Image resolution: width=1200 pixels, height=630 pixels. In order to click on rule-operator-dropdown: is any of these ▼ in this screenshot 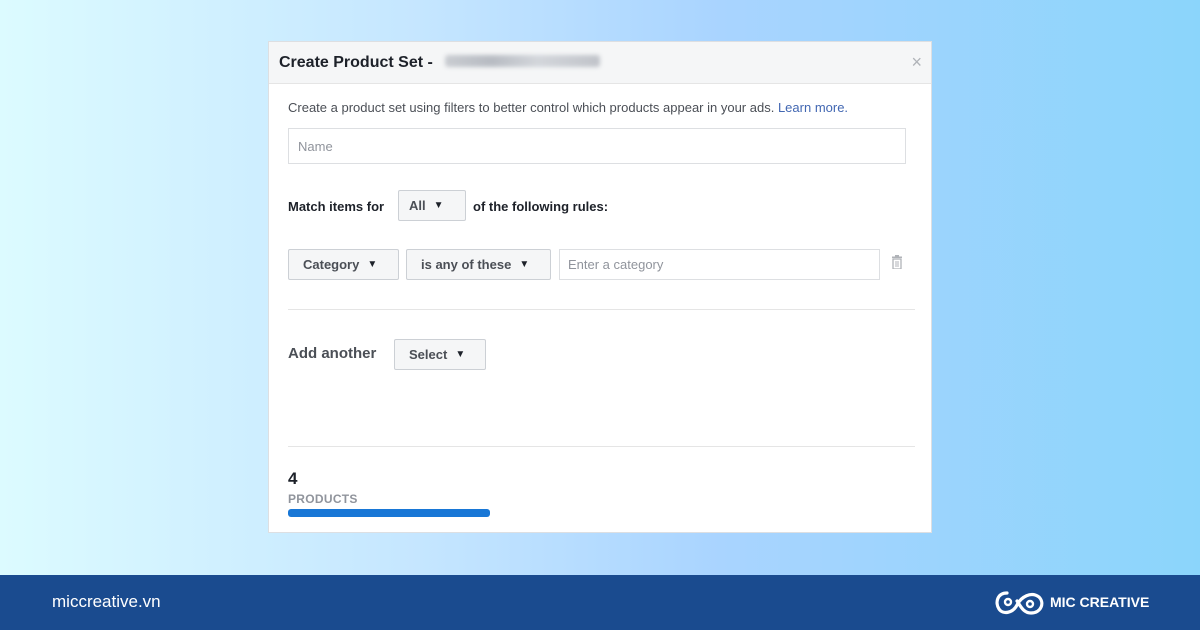, I will do `click(478, 264)`.